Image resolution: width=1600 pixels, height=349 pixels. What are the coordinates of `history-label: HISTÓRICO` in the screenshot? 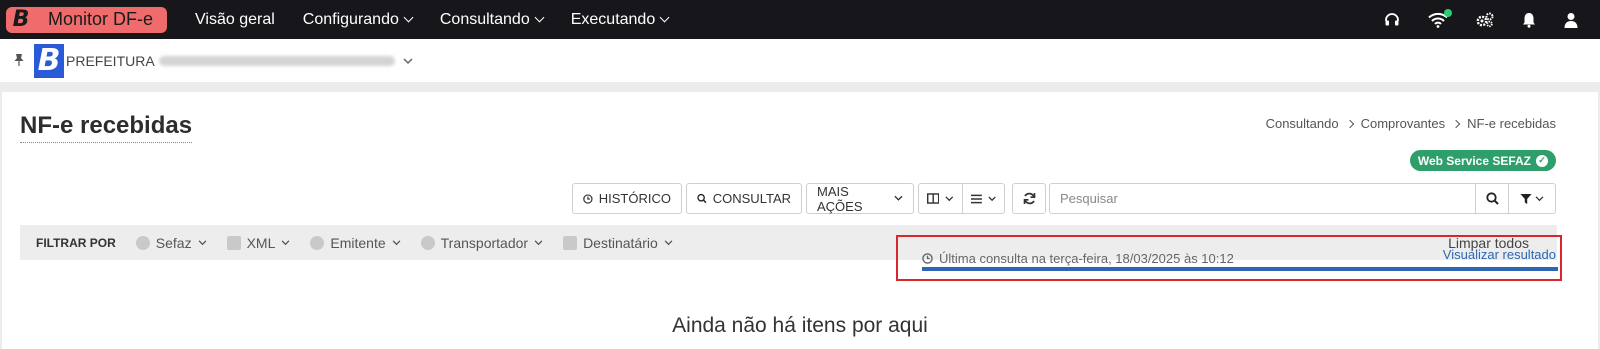 It's located at (634, 198).